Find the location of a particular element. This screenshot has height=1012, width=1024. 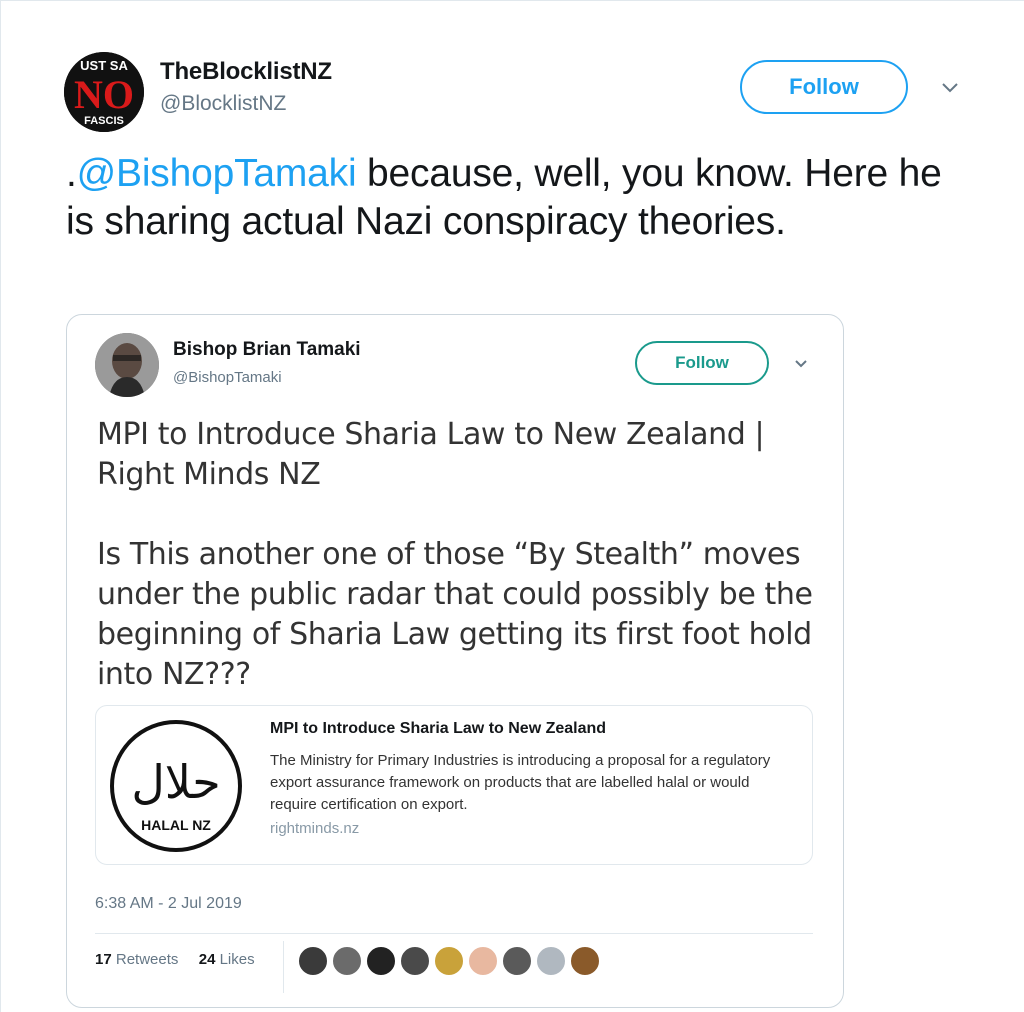

author-avatar: UST SA NO FASCIS is located at coordinates (104, 92).